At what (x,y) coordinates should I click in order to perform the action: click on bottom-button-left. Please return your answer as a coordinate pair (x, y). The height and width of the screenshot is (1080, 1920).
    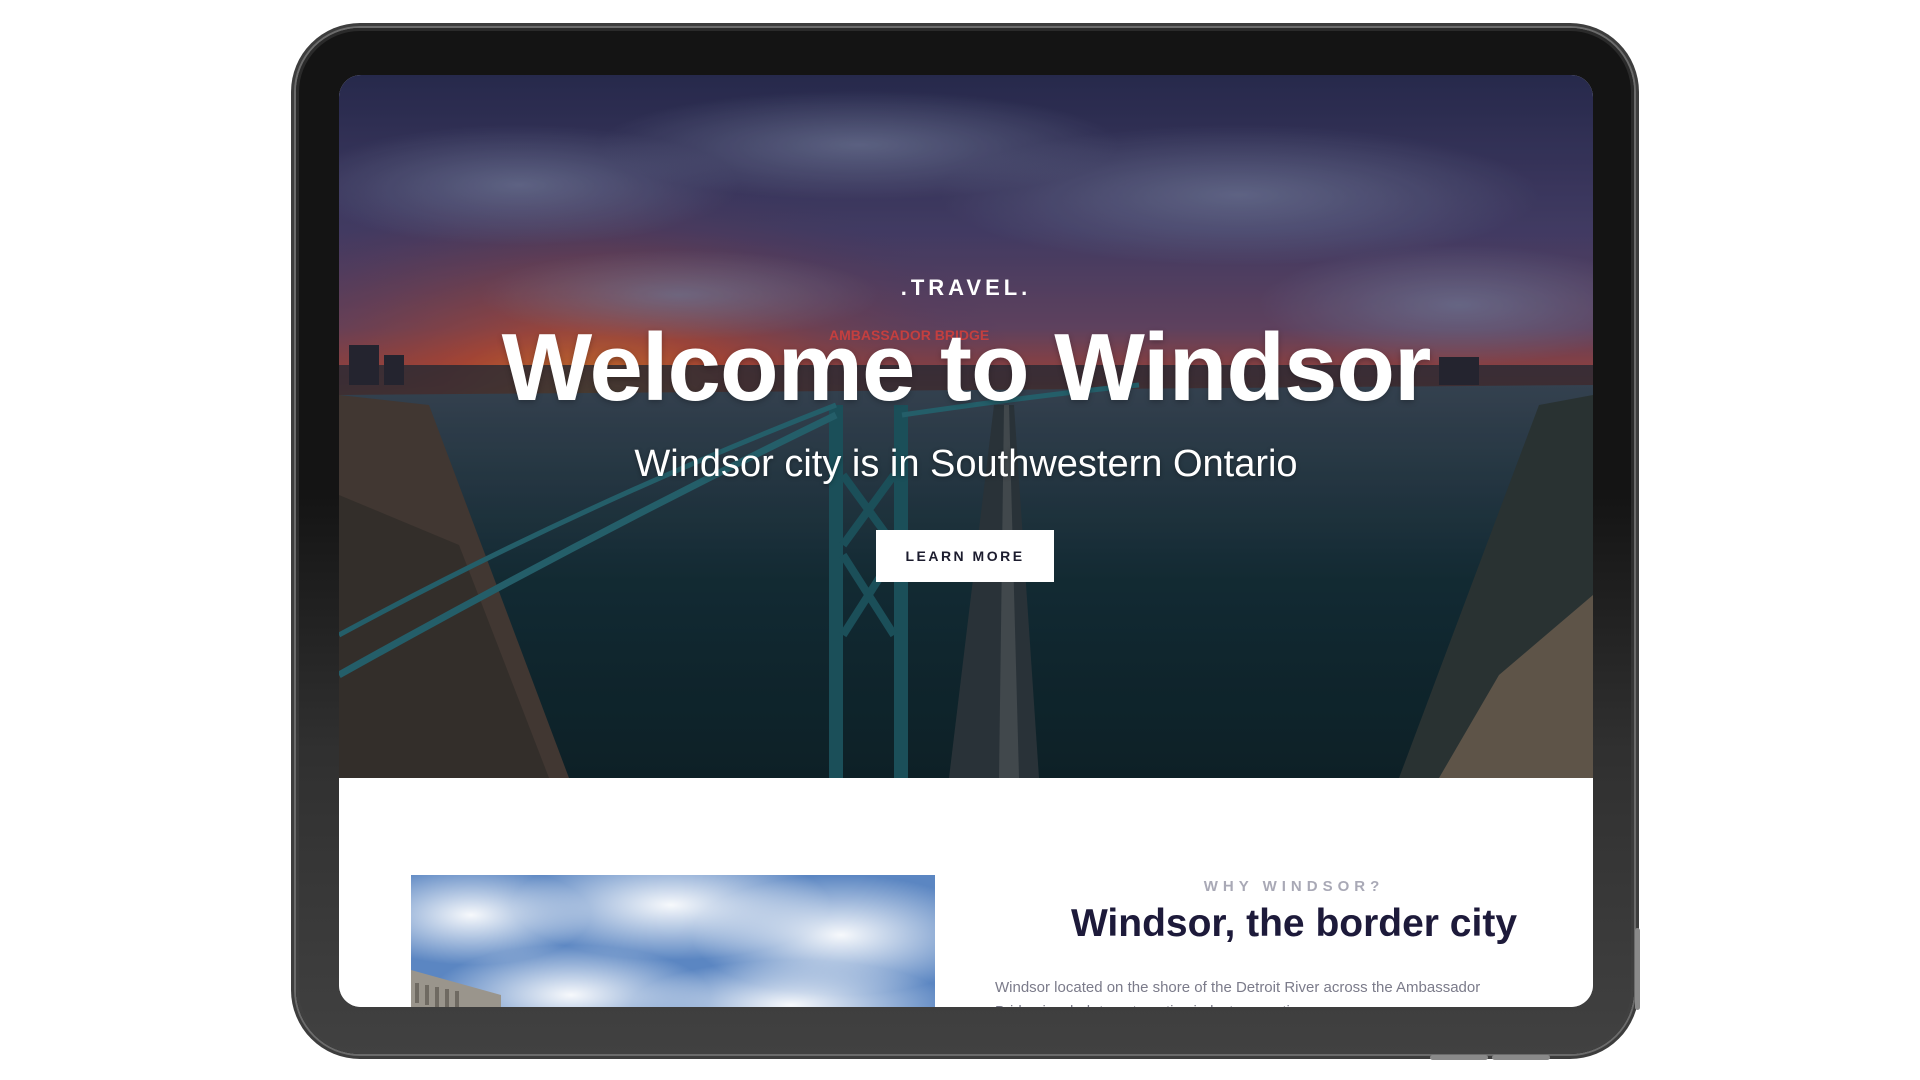
    Looking at the image, I should click on (1459, 1057).